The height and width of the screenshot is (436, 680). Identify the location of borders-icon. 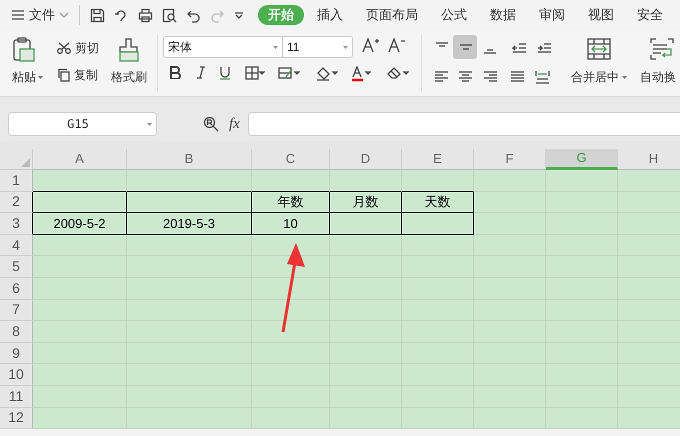
(255, 73).